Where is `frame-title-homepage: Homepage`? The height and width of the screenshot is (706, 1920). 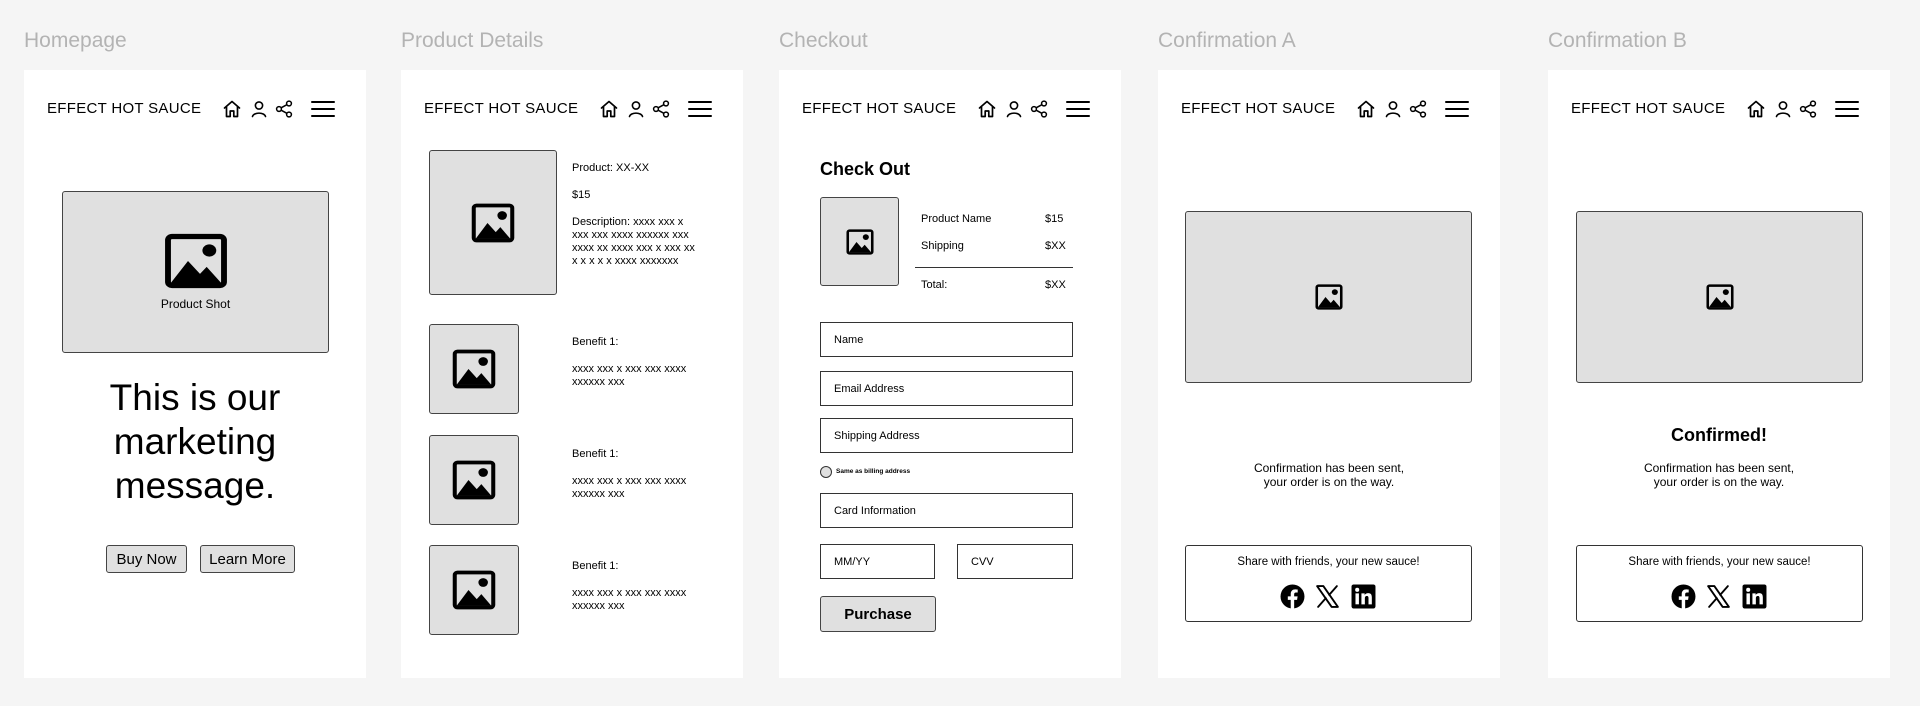
frame-title-homepage: Homepage is located at coordinates (75, 40).